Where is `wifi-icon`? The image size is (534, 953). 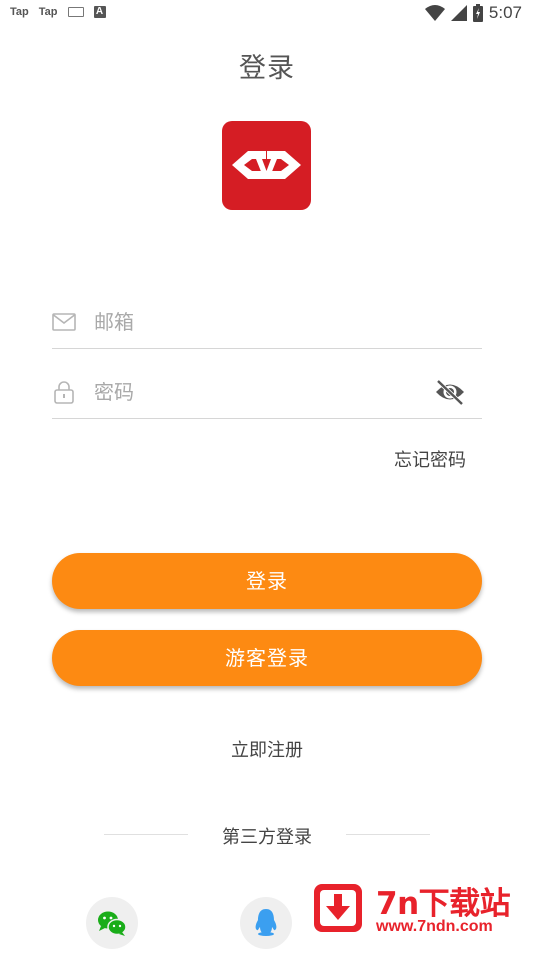
wifi-icon is located at coordinates (434, 13).